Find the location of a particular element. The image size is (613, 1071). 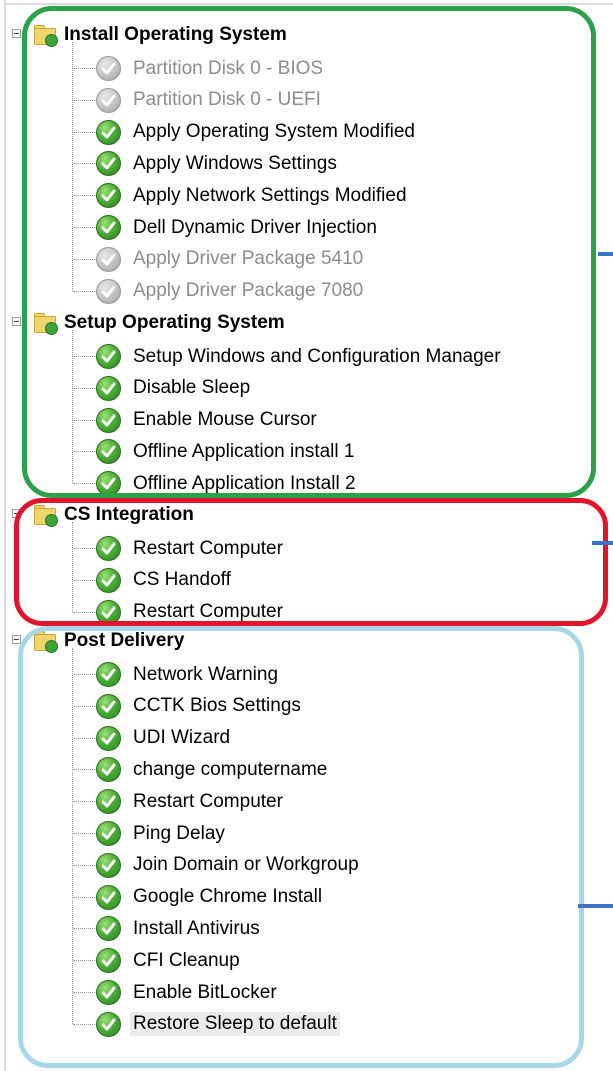

install-setup-pointer is located at coordinates (605, 254).